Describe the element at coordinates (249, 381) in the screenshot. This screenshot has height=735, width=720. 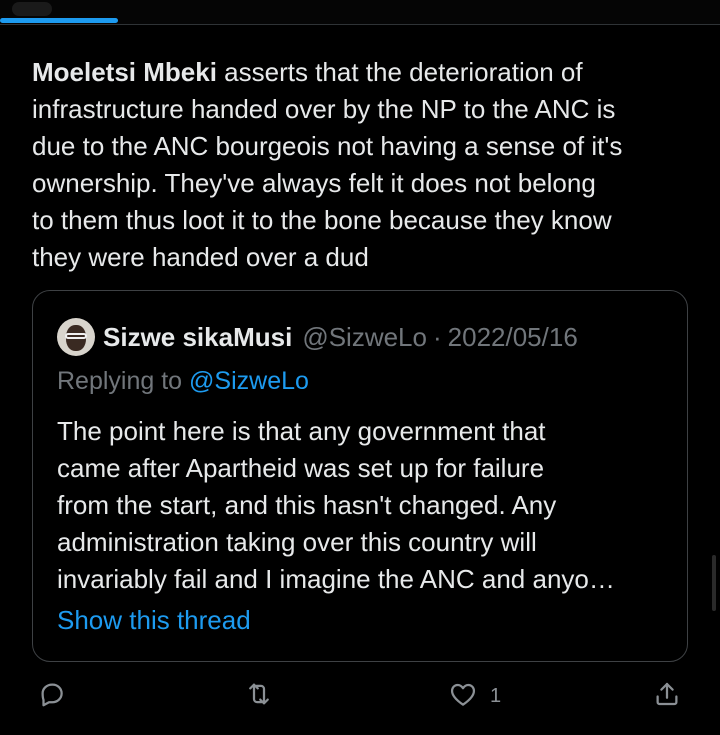
I see `replying-to-link: @SizweLo` at that location.